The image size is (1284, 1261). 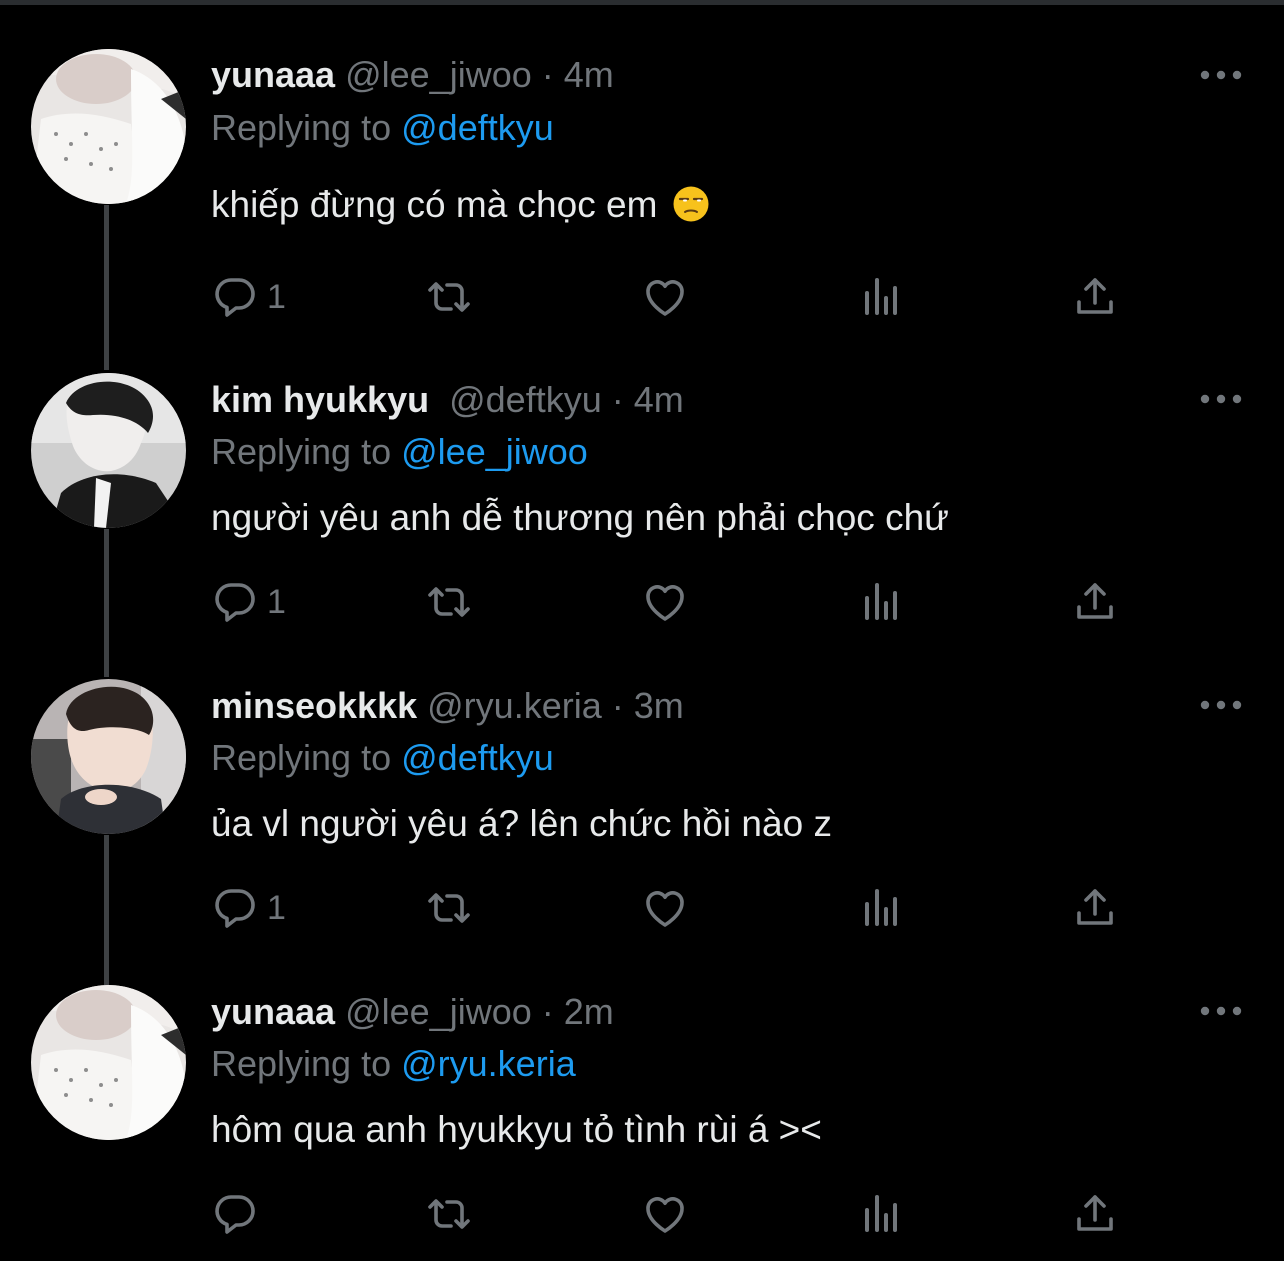 I want to click on tweet-header: minseokkkk @ryu.keria · 3m, so click(x=447, y=706).